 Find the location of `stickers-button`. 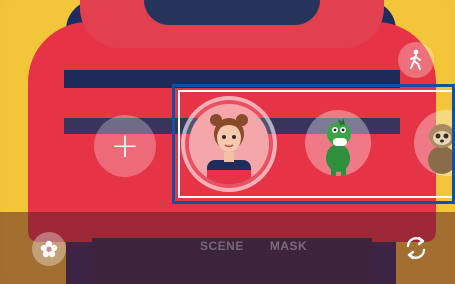

stickers-button is located at coordinates (49, 249).